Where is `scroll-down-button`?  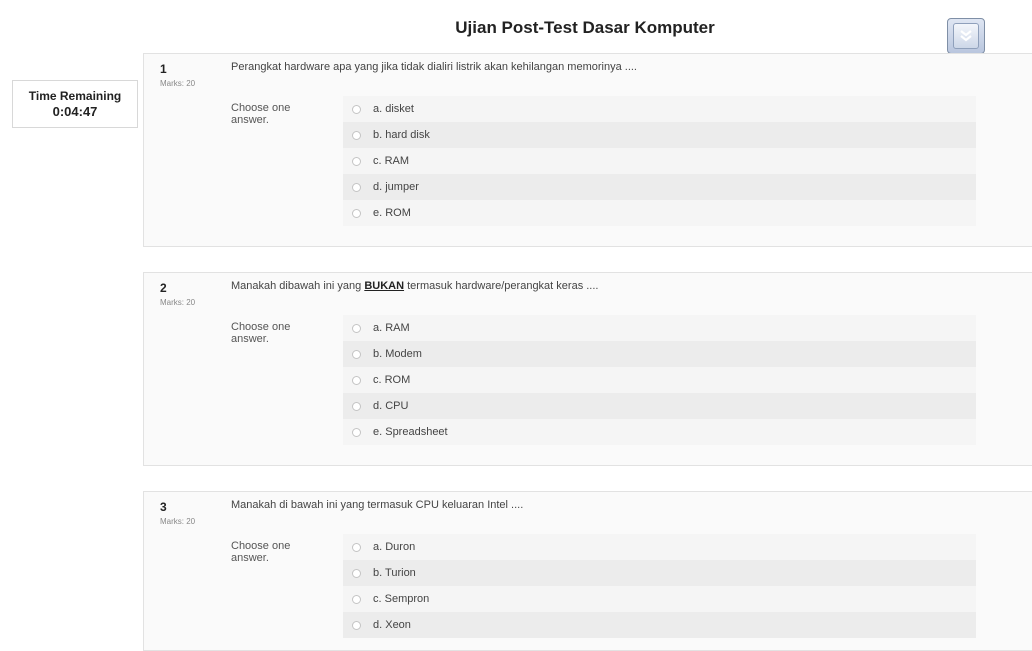
scroll-down-button is located at coordinates (966, 36).